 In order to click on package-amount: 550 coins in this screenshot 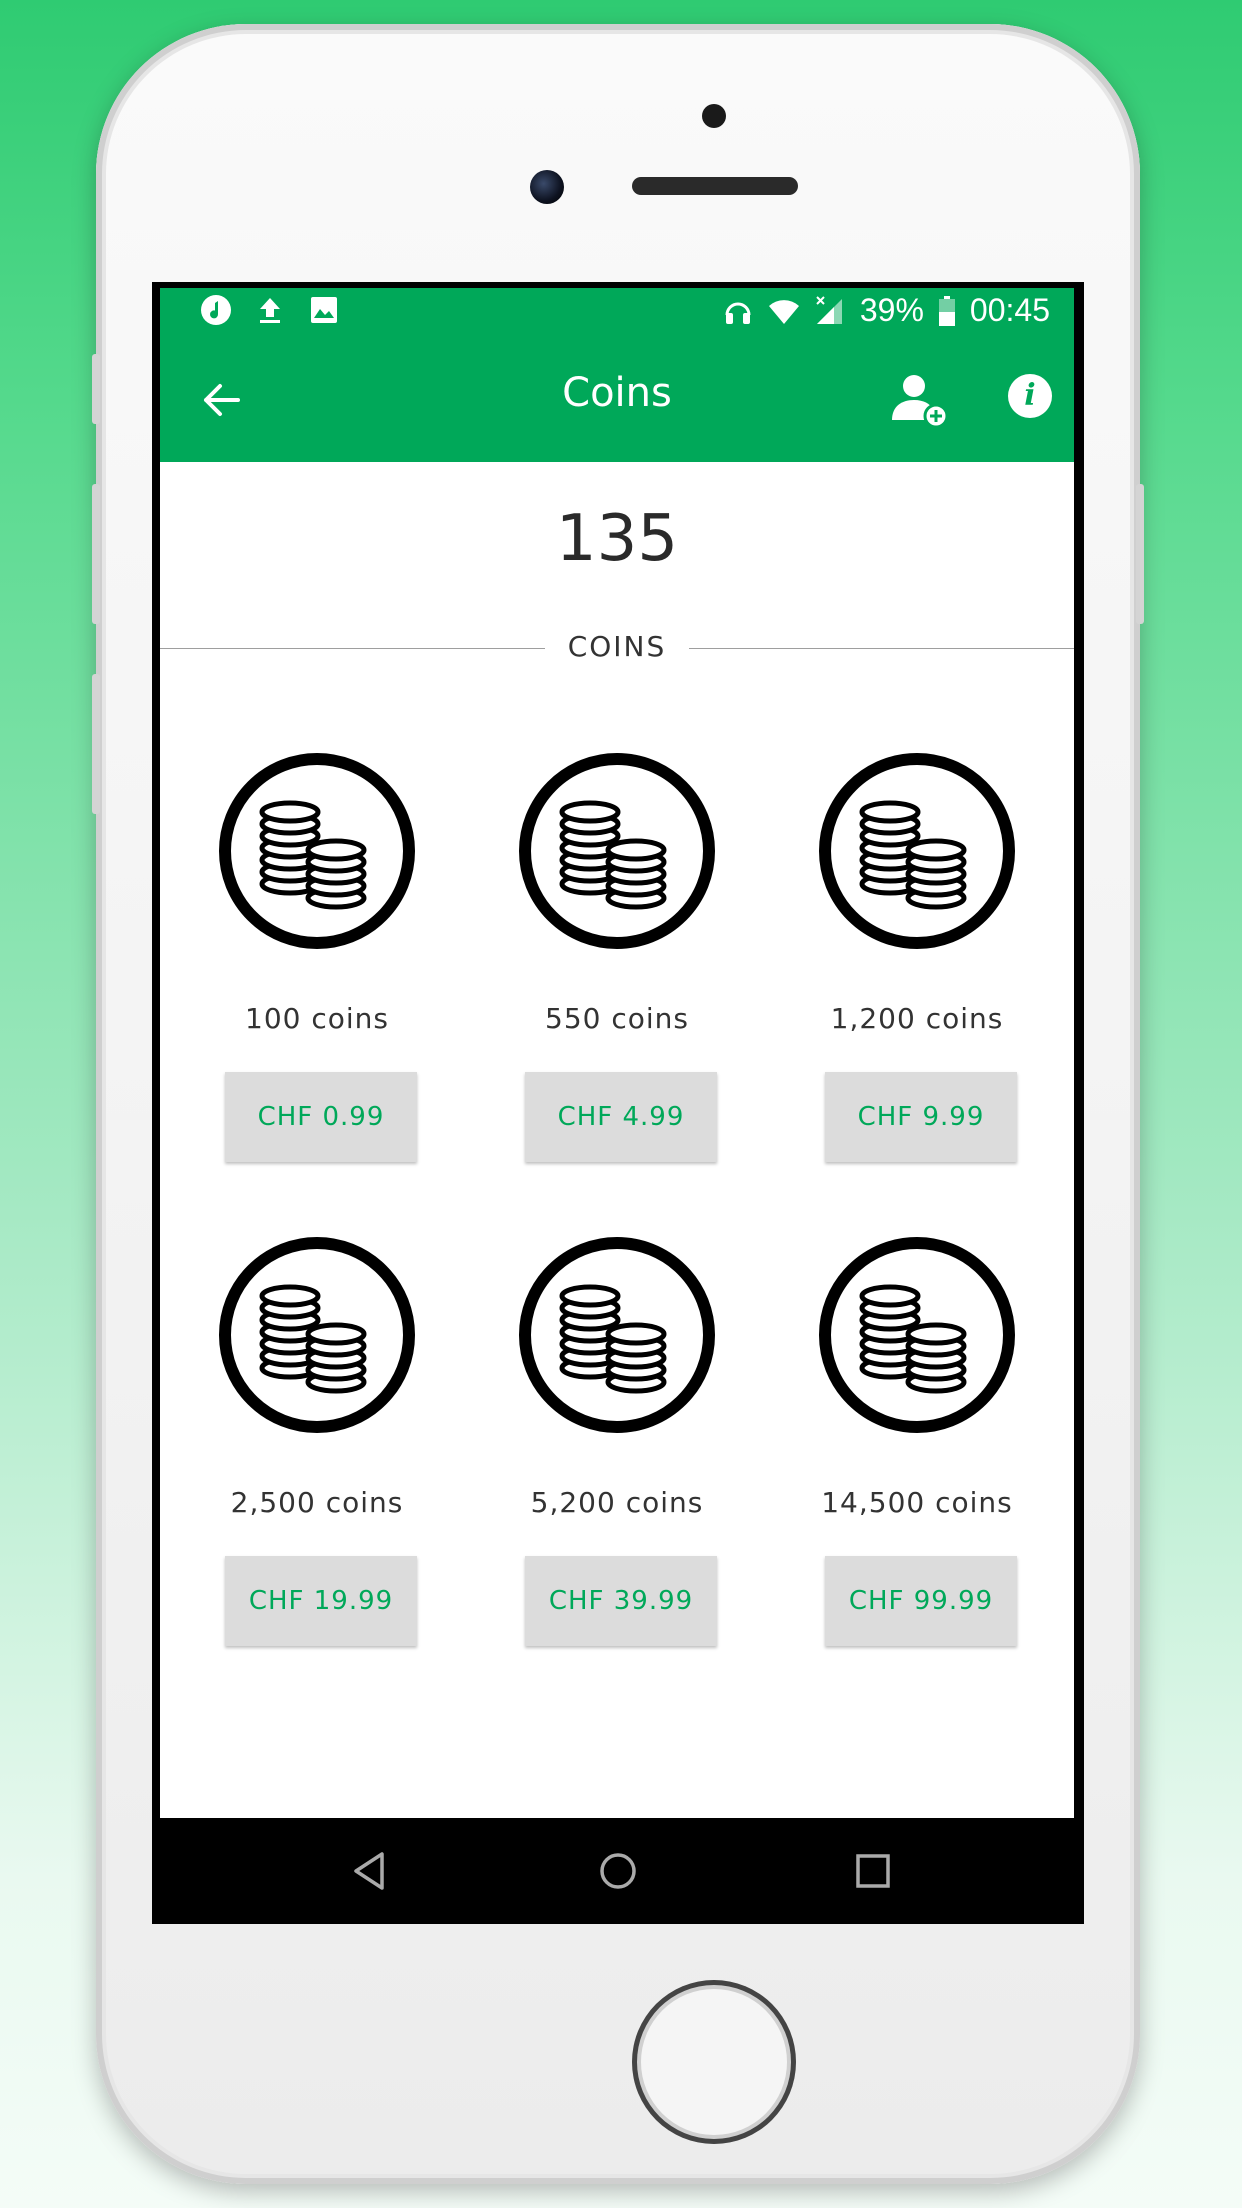, I will do `click(617, 1018)`.